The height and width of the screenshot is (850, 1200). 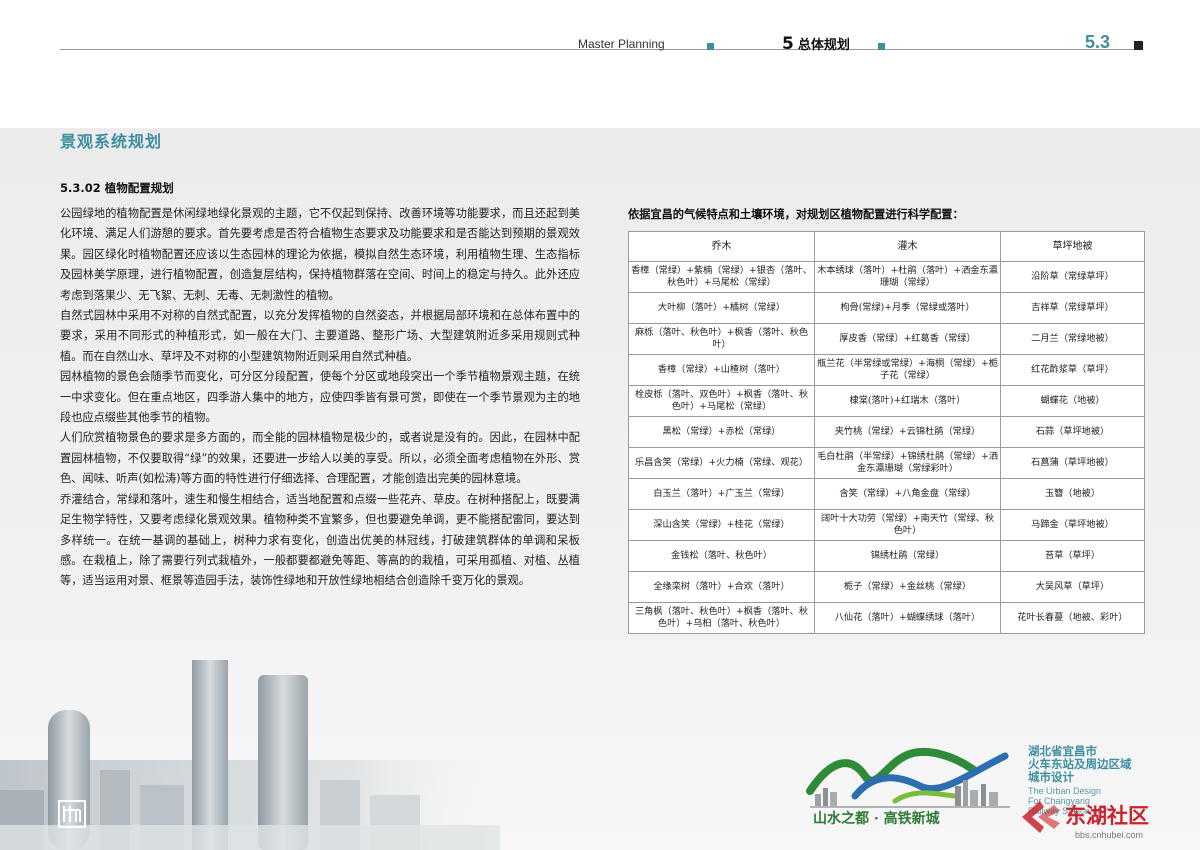 I want to click on project-english-line: The Urban Design, so click(x=1065, y=791).